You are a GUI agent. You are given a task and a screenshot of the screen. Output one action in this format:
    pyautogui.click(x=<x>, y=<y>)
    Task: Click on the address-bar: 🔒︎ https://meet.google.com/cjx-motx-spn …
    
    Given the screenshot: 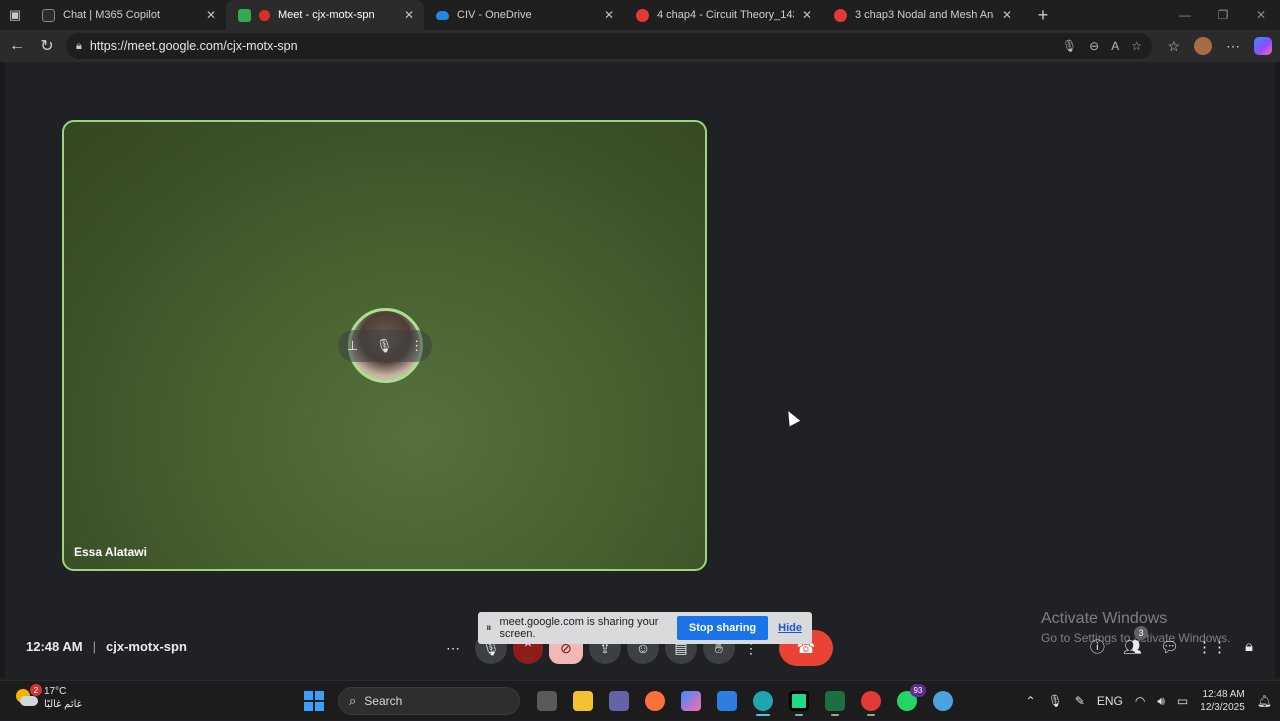 What is the action you would take?
    pyautogui.click(x=609, y=46)
    